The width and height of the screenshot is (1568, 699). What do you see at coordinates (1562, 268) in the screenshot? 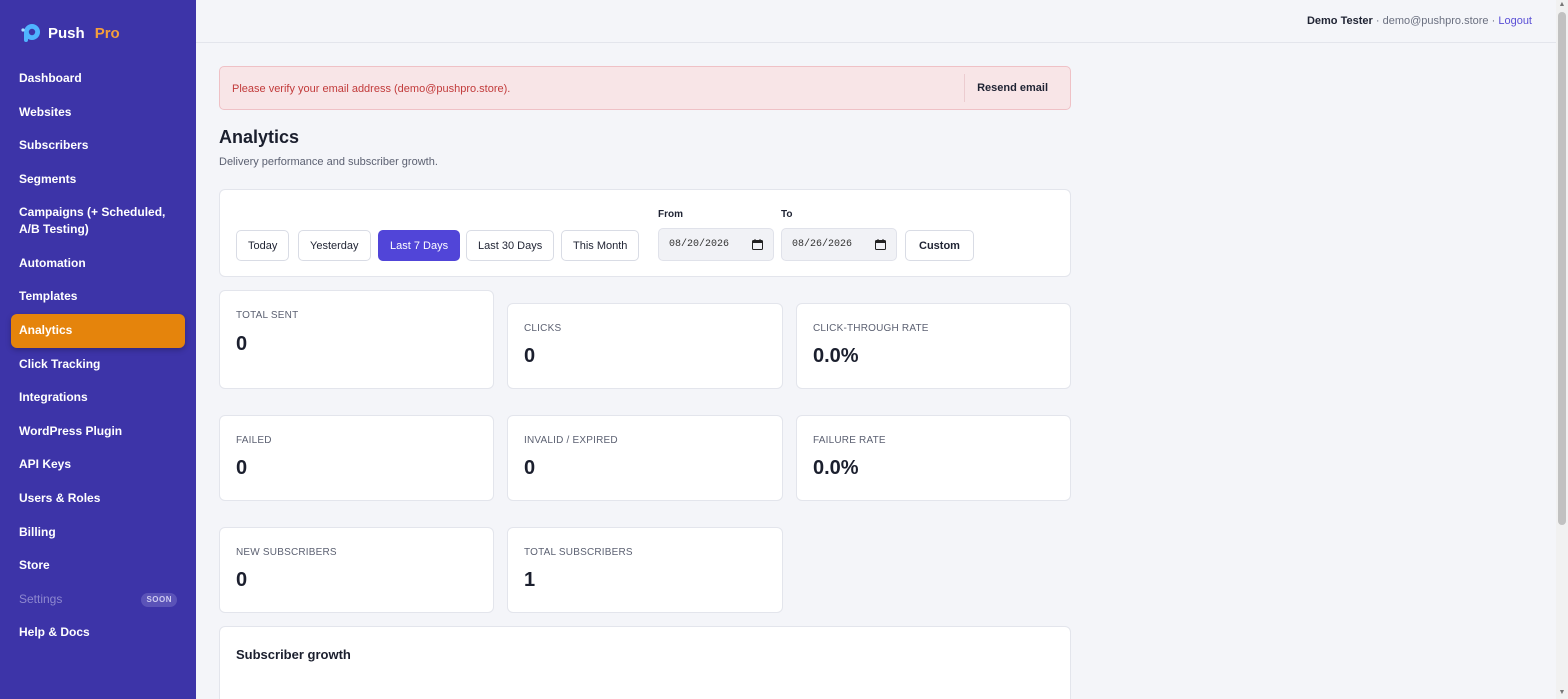
I see `scrollbar-thumb` at bounding box center [1562, 268].